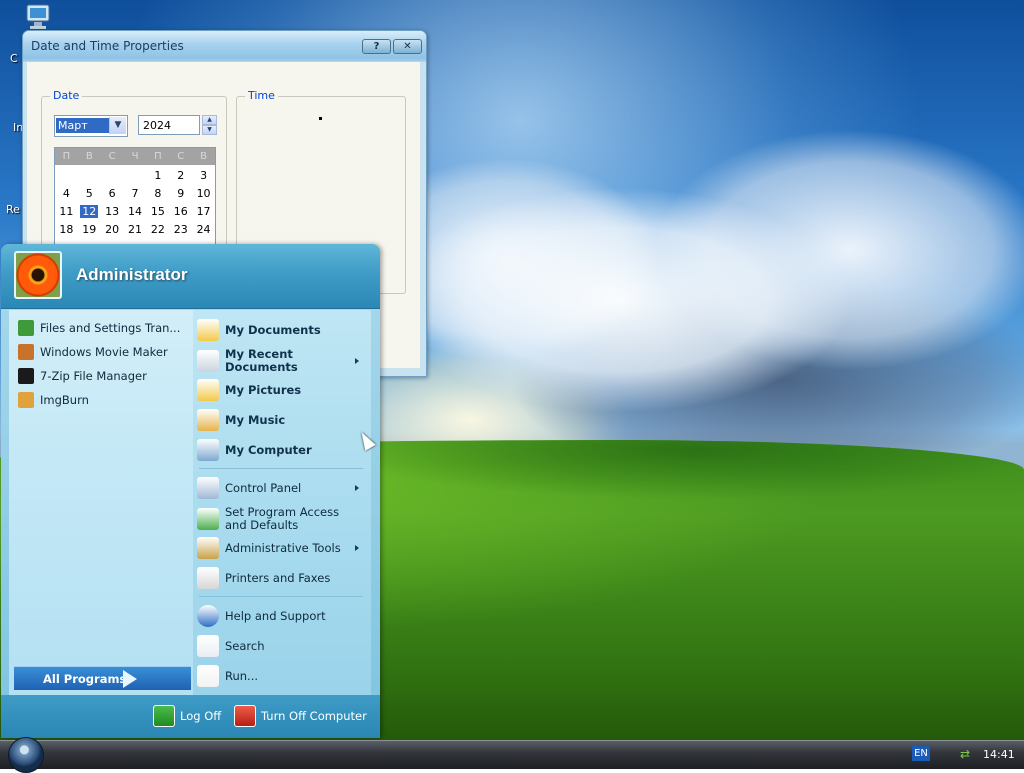  I want to click on log-off-button: Log Off, so click(187, 716).